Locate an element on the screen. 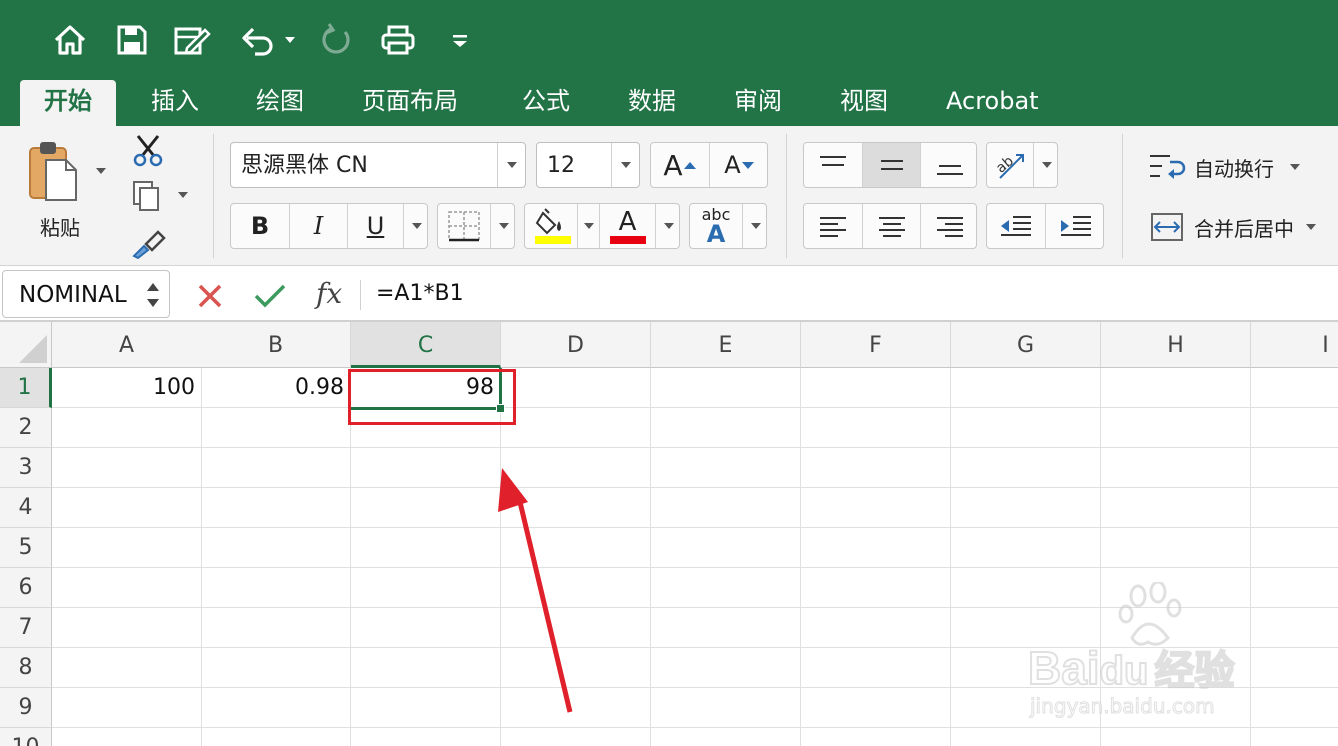 This screenshot has height=746, width=1338. tab-review: 审阅 is located at coordinates (758, 103).